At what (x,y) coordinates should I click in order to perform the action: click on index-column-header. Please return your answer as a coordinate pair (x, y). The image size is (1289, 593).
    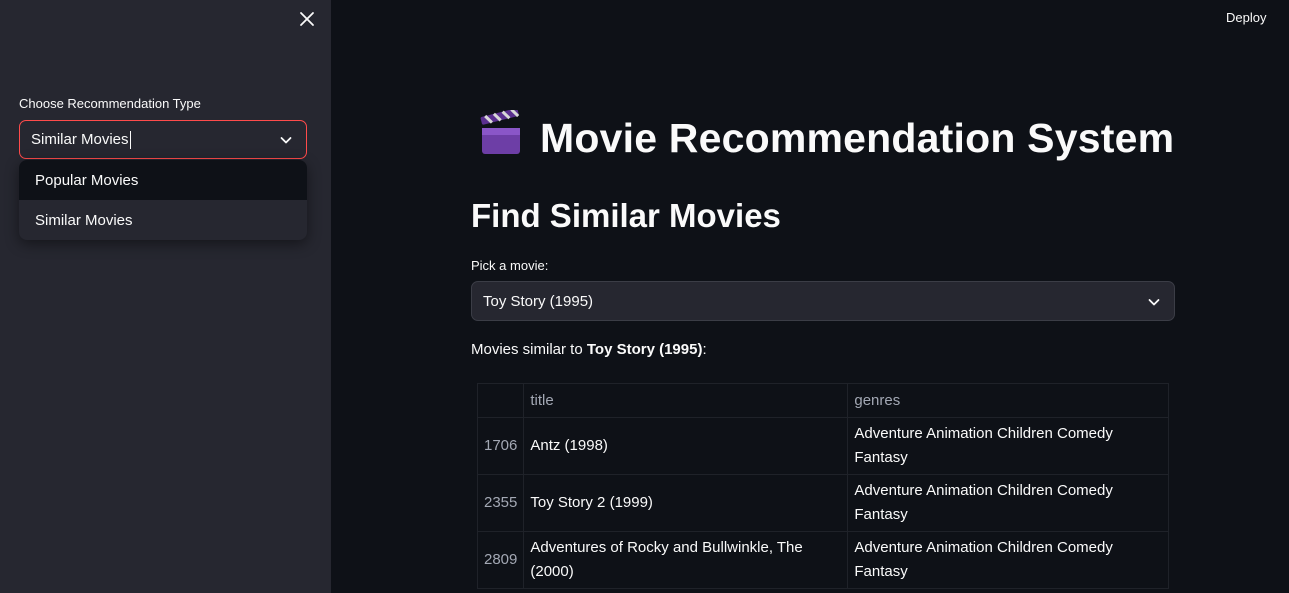
    Looking at the image, I should click on (500, 400).